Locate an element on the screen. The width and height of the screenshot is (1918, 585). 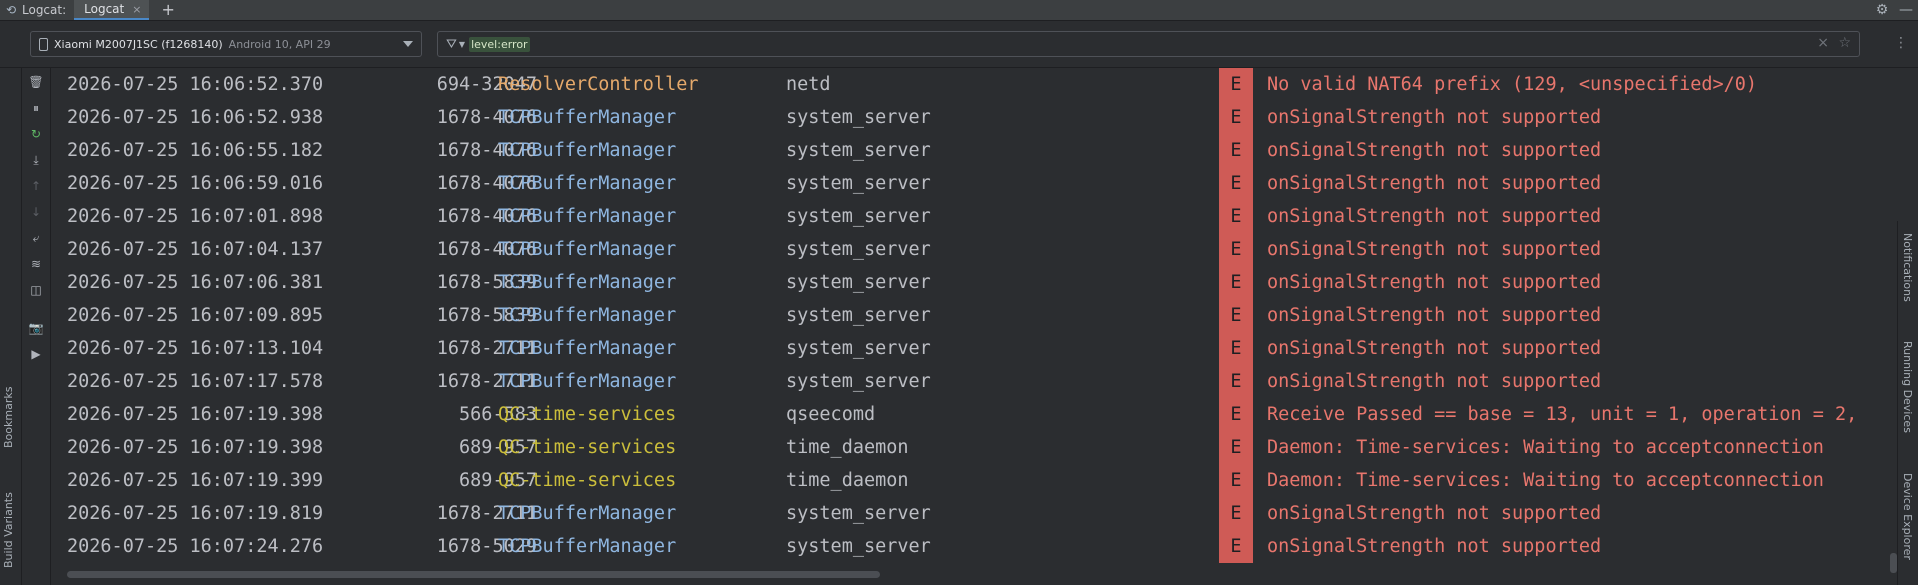
logcat-actions-column: 🗑 ⏸ ↻ ⤓ ↑ ↓ ⤶ ≋ ◫ 📷 ▶ is located at coordinates (36, 326).